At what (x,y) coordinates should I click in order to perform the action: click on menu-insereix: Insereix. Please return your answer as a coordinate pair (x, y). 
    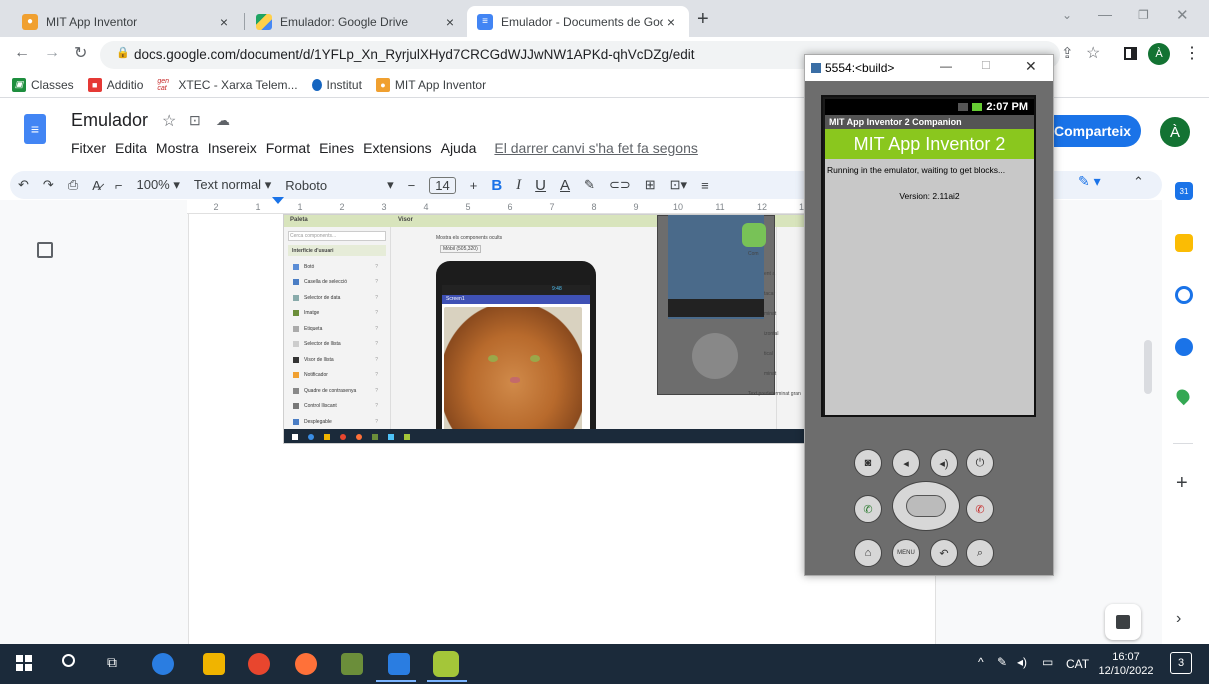
    Looking at the image, I should click on (232, 148).